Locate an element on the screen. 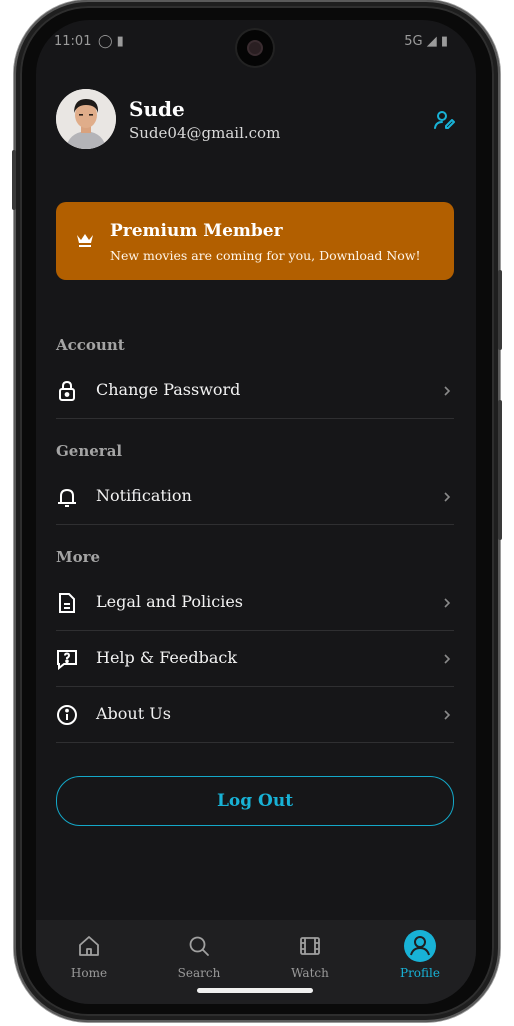  lock-icon is located at coordinates (67, 390).